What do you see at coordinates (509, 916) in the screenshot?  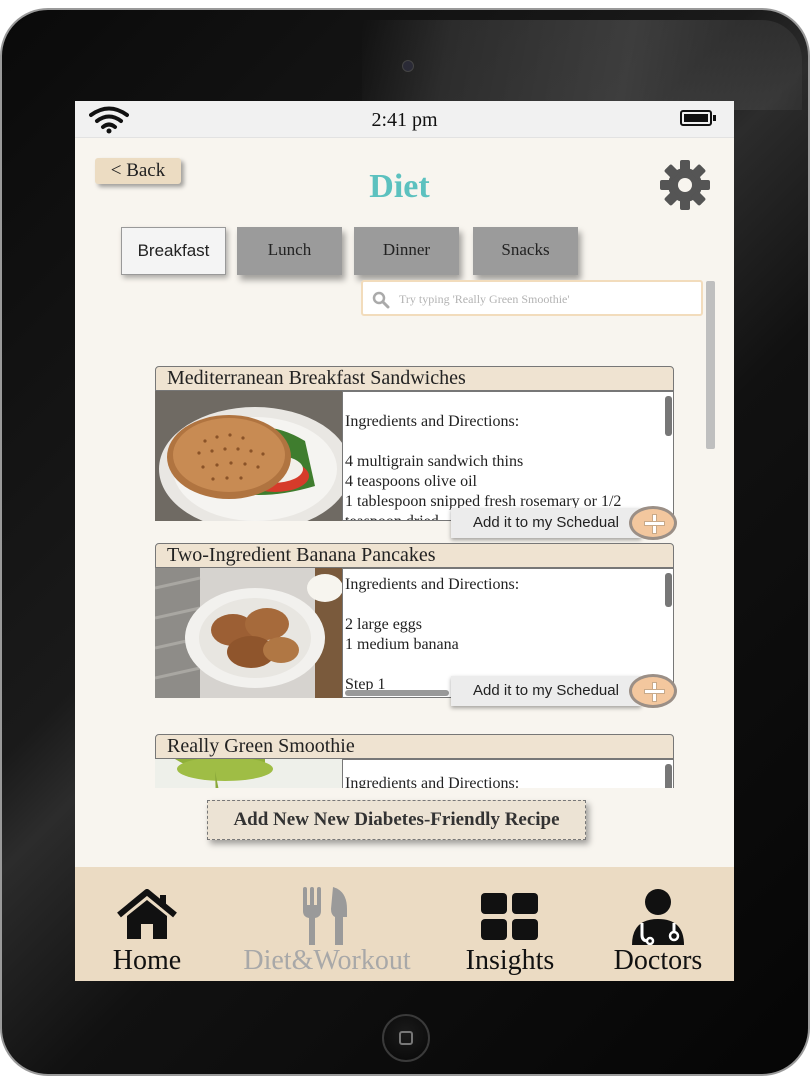 I see `grid-icon` at bounding box center [509, 916].